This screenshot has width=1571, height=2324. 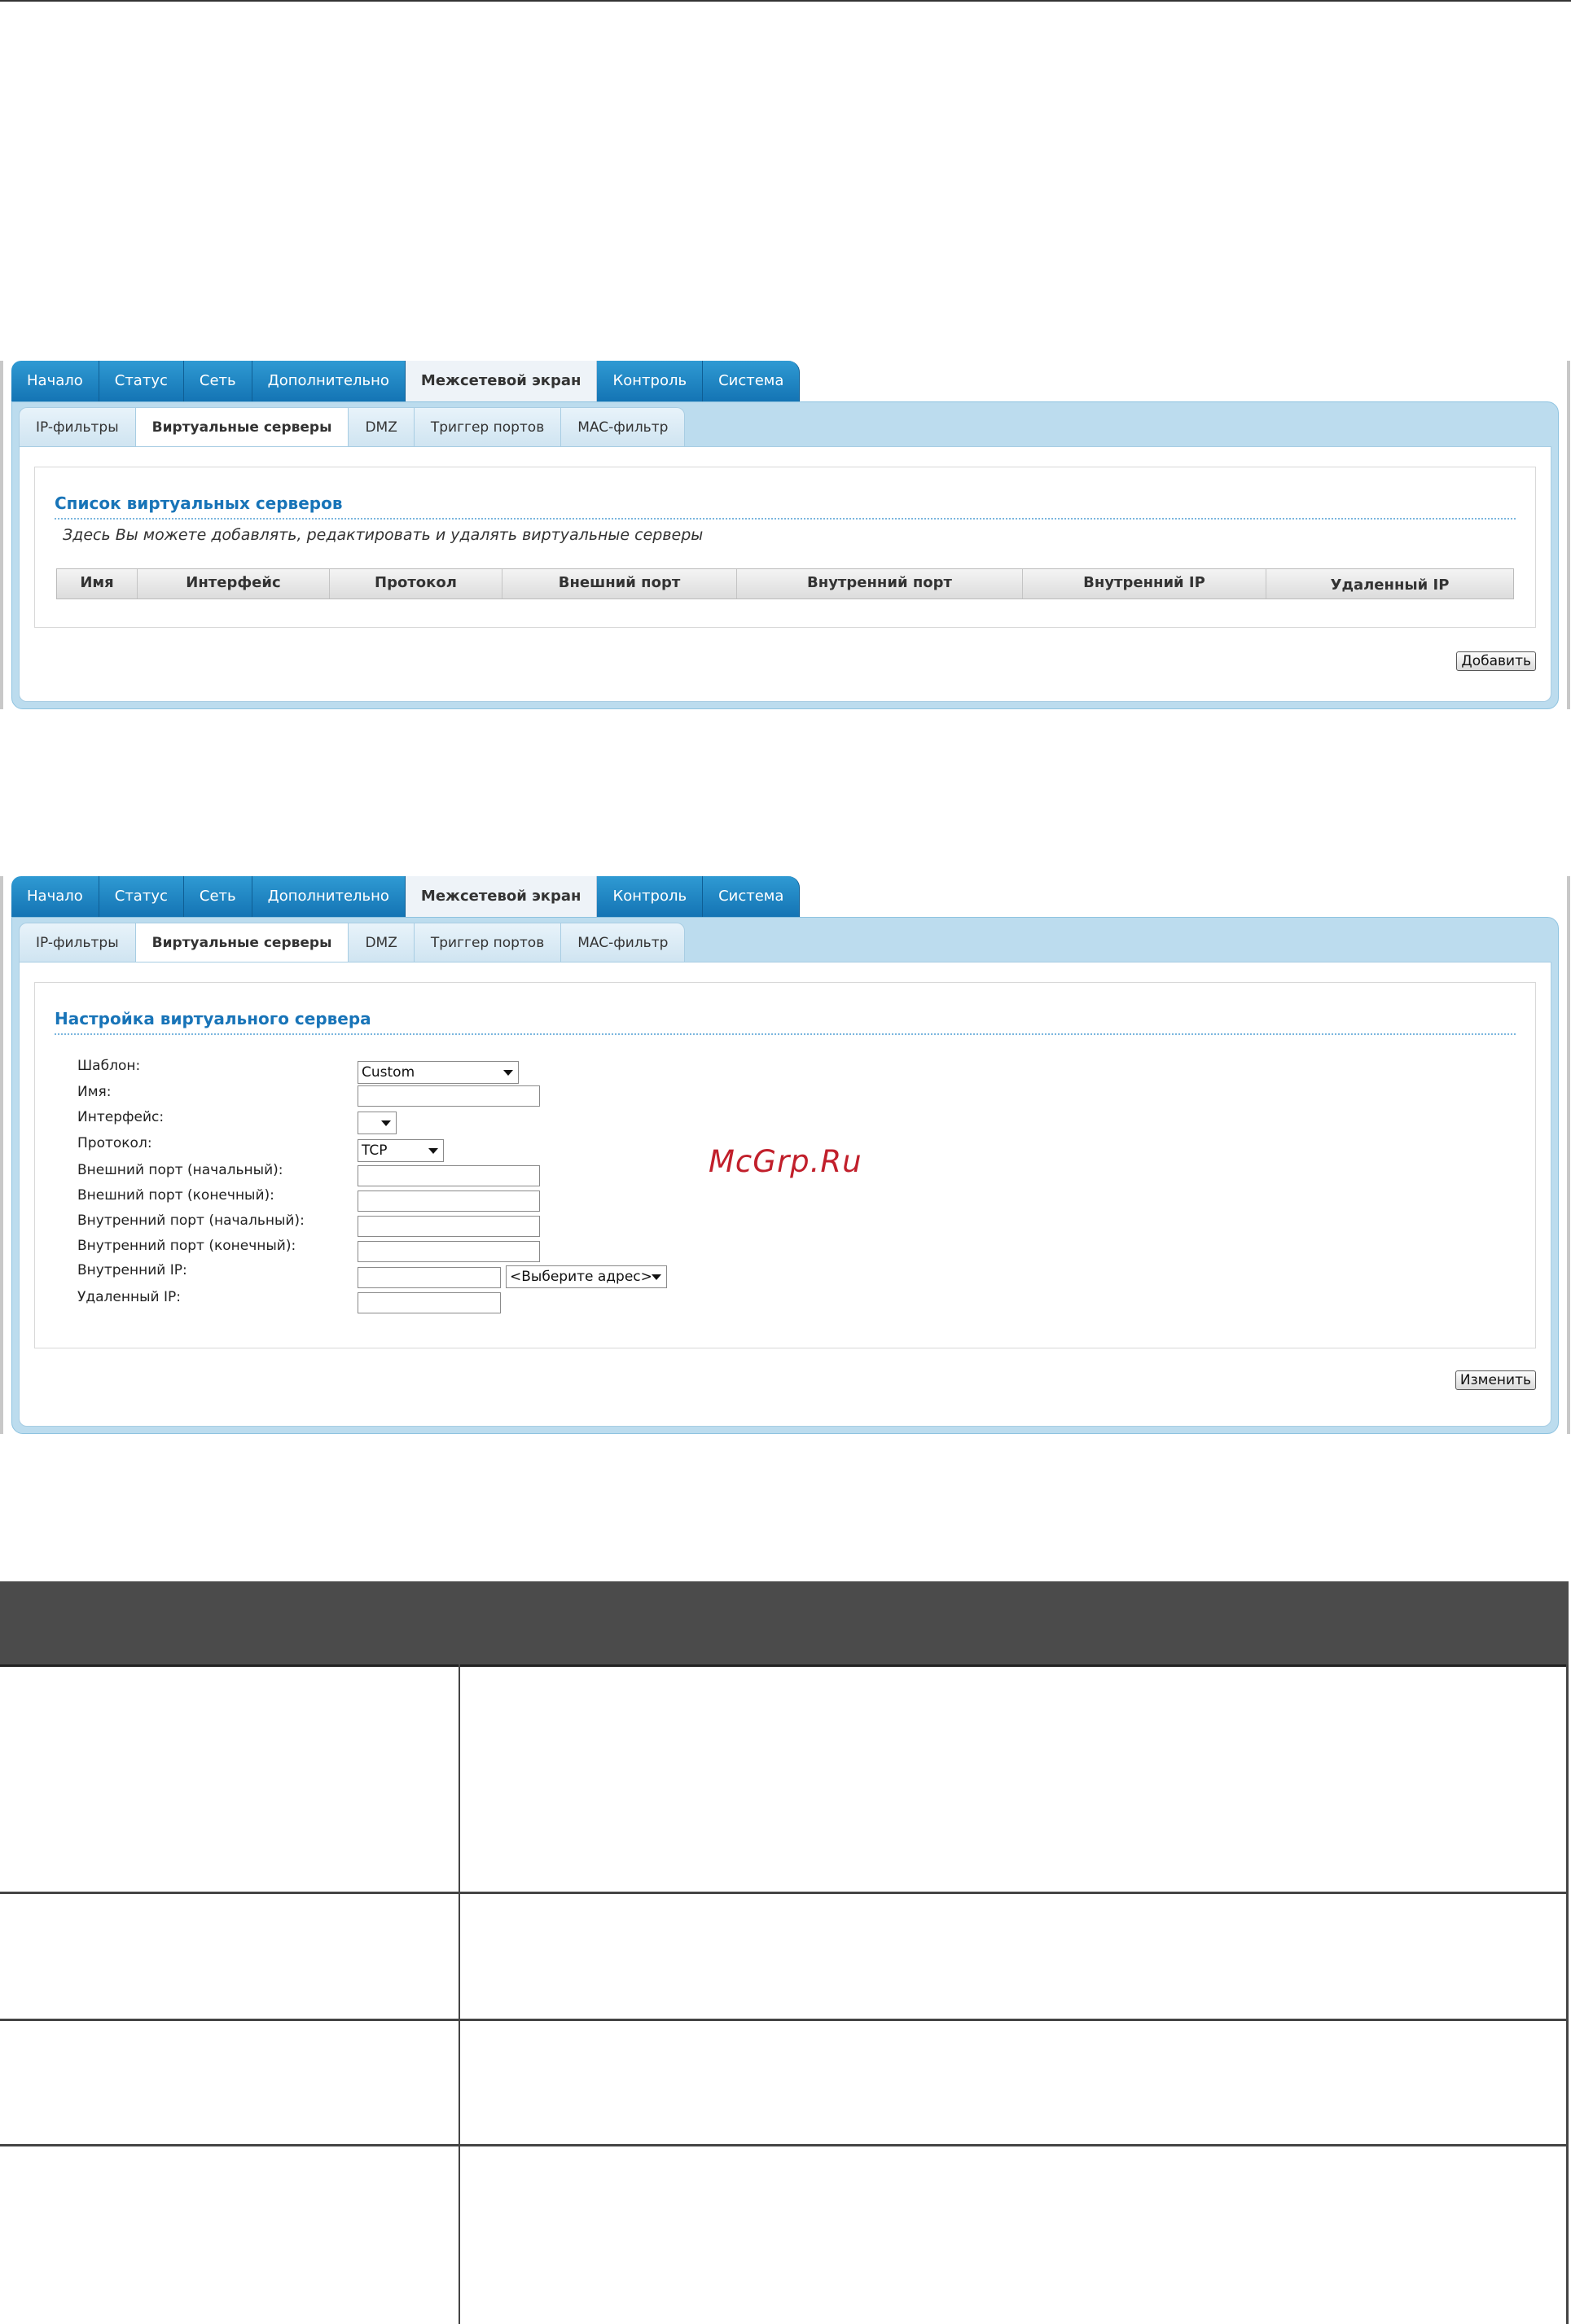 I want to click on interface-select, so click(x=378, y=1123).